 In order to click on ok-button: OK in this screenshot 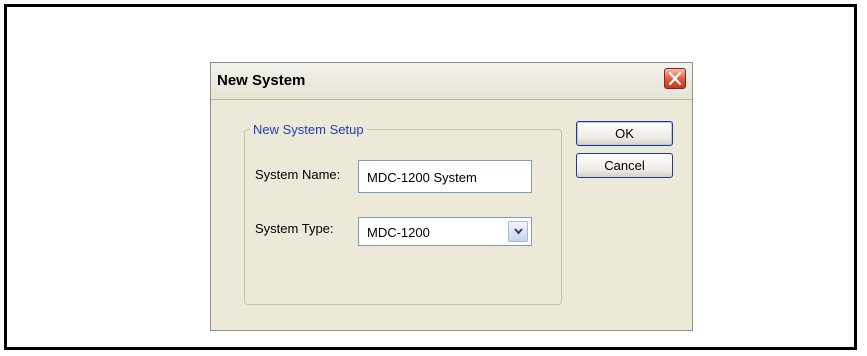, I will do `click(624, 133)`.